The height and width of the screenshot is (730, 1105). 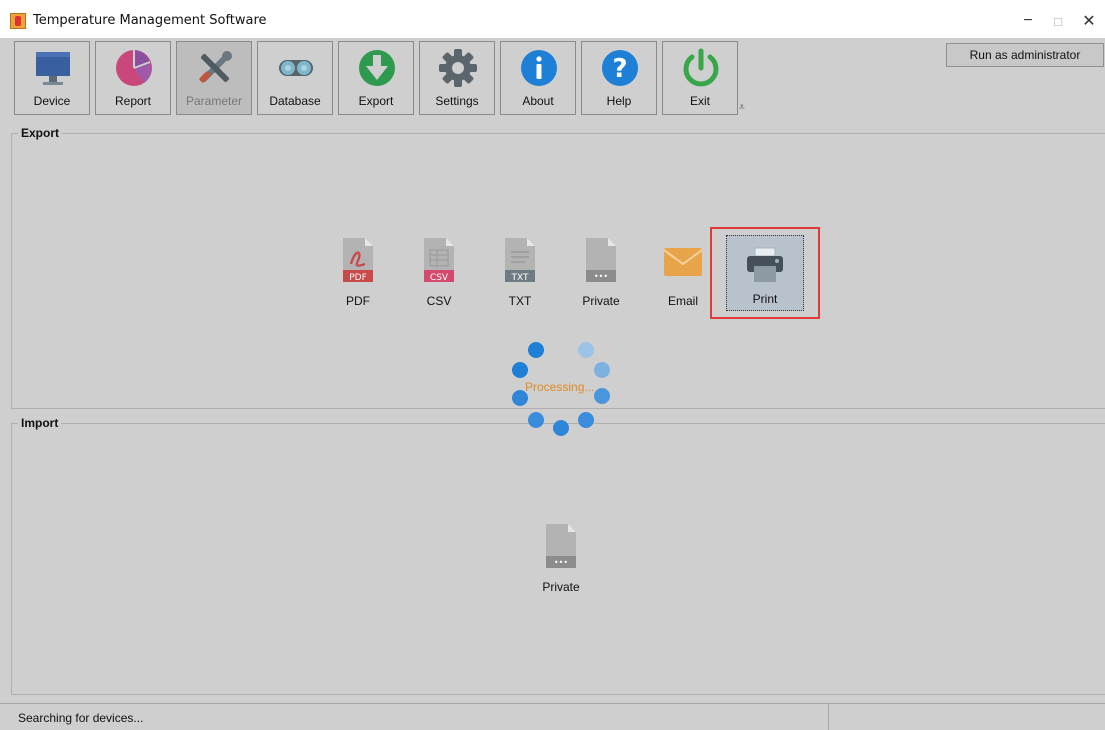 What do you see at coordinates (295, 101) in the screenshot?
I see `database-label: Database` at bounding box center [295, 101].